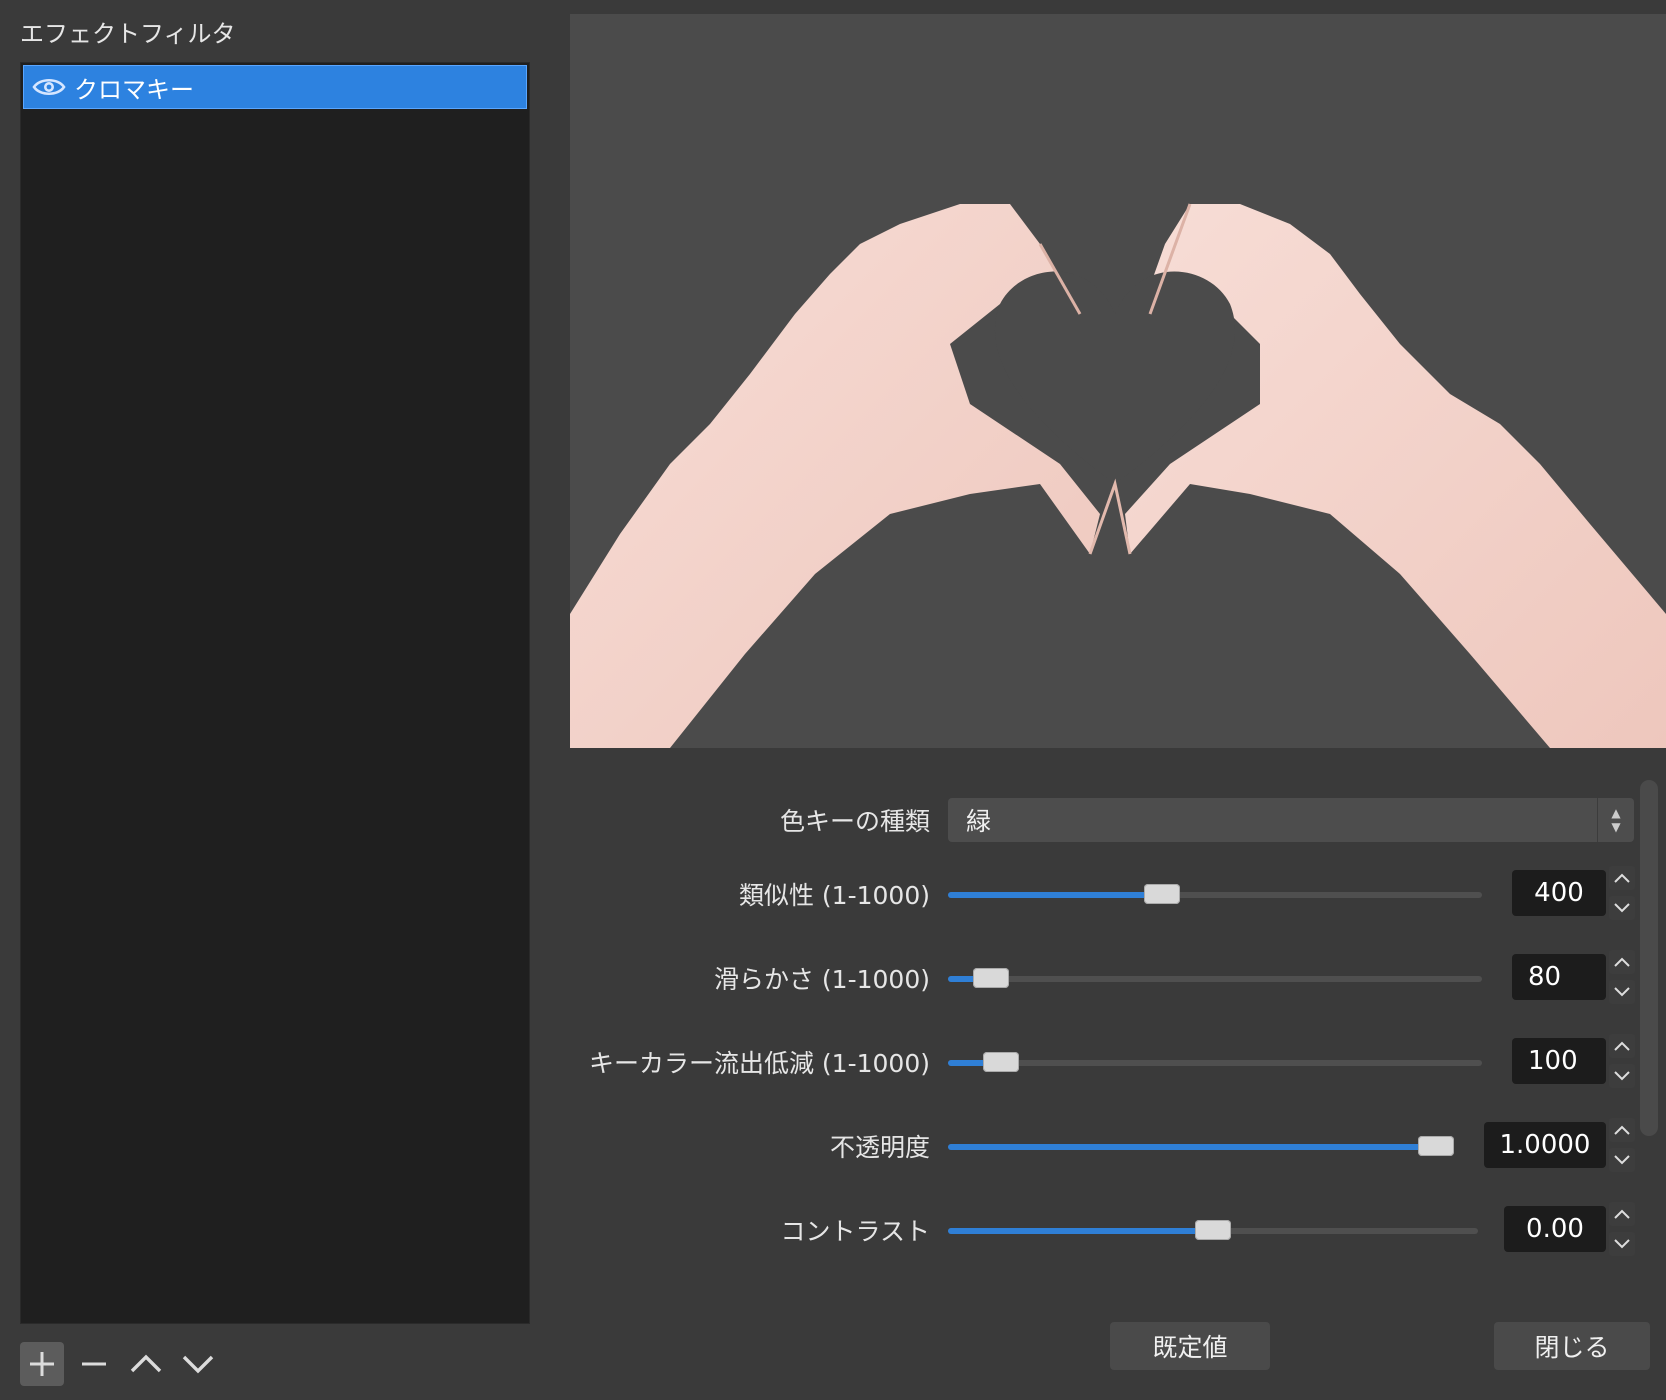  What do you see at coordinates (275, 87) in the screenshot?
I see `filter-item-chroma-key: クロマキー` at bounding box center [275, 87].